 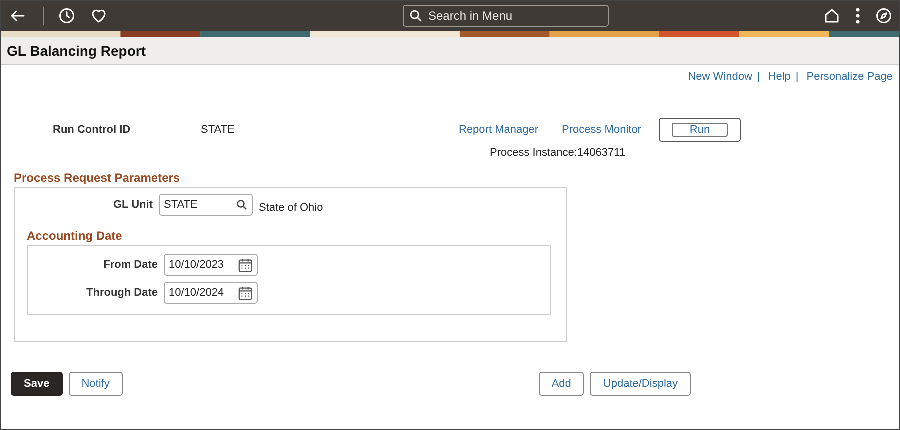 What do you see at coordinates (75, 236) in the screenshot?
I see `section-title: Accounting Date` at bounding box center [75, 236].